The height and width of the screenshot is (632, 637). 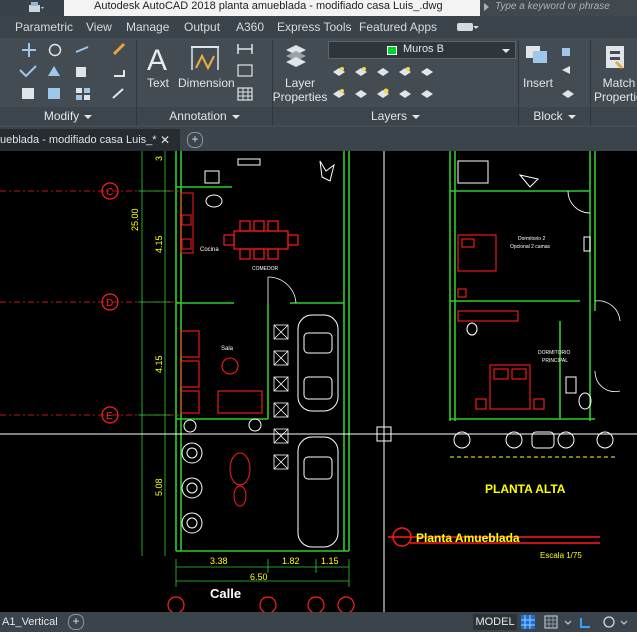 What do you see at coordinates (477, 266) in the screenshot?
I see `bedroom-2-furniture` at bounding box center [477, 266].